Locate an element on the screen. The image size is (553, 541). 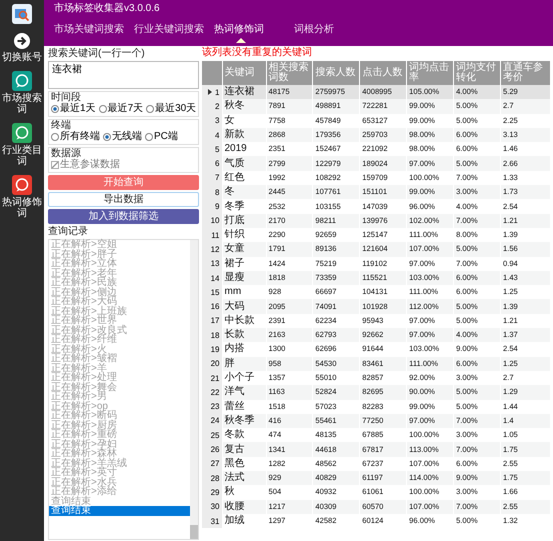
row-number: 31 is located at coordinates (212, 521).